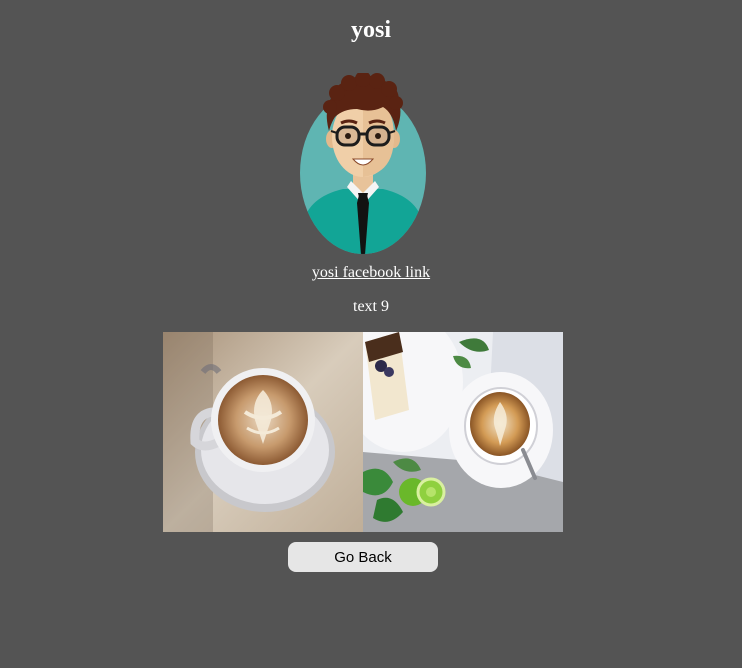  What do you see at coordinates (263, 432) in the screenshot?
I see `latte-art-cup-photo` at bounding box center [263, 432].